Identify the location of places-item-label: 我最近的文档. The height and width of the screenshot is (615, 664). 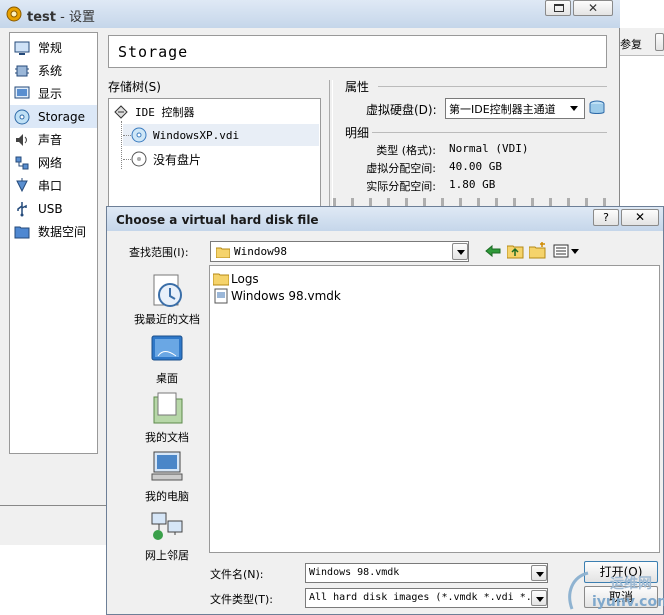
(167, 319).